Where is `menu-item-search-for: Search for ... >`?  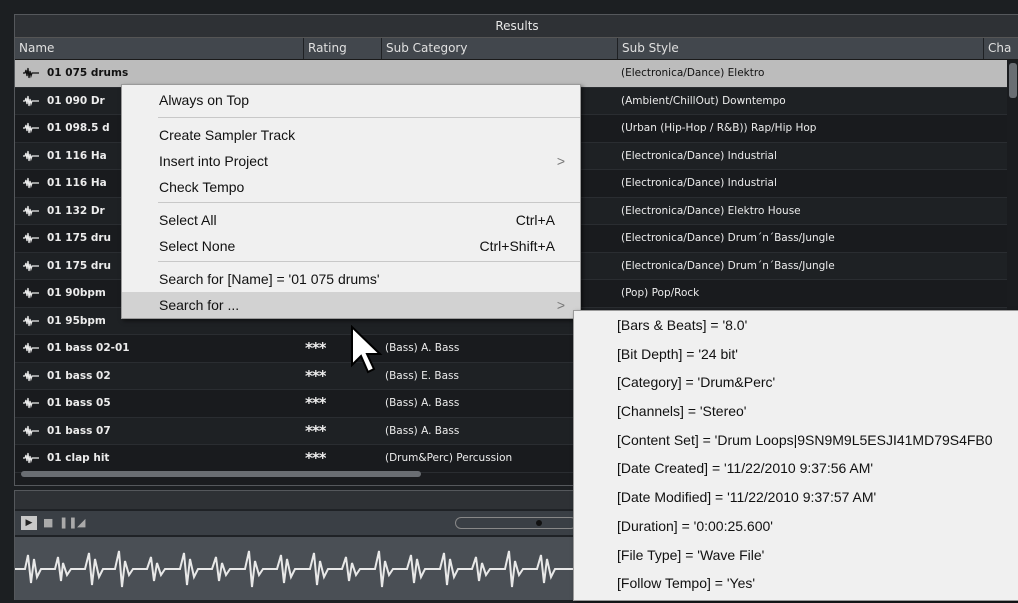
menu-item-search-for: Search for ... > is located at coordinates (351, 305).